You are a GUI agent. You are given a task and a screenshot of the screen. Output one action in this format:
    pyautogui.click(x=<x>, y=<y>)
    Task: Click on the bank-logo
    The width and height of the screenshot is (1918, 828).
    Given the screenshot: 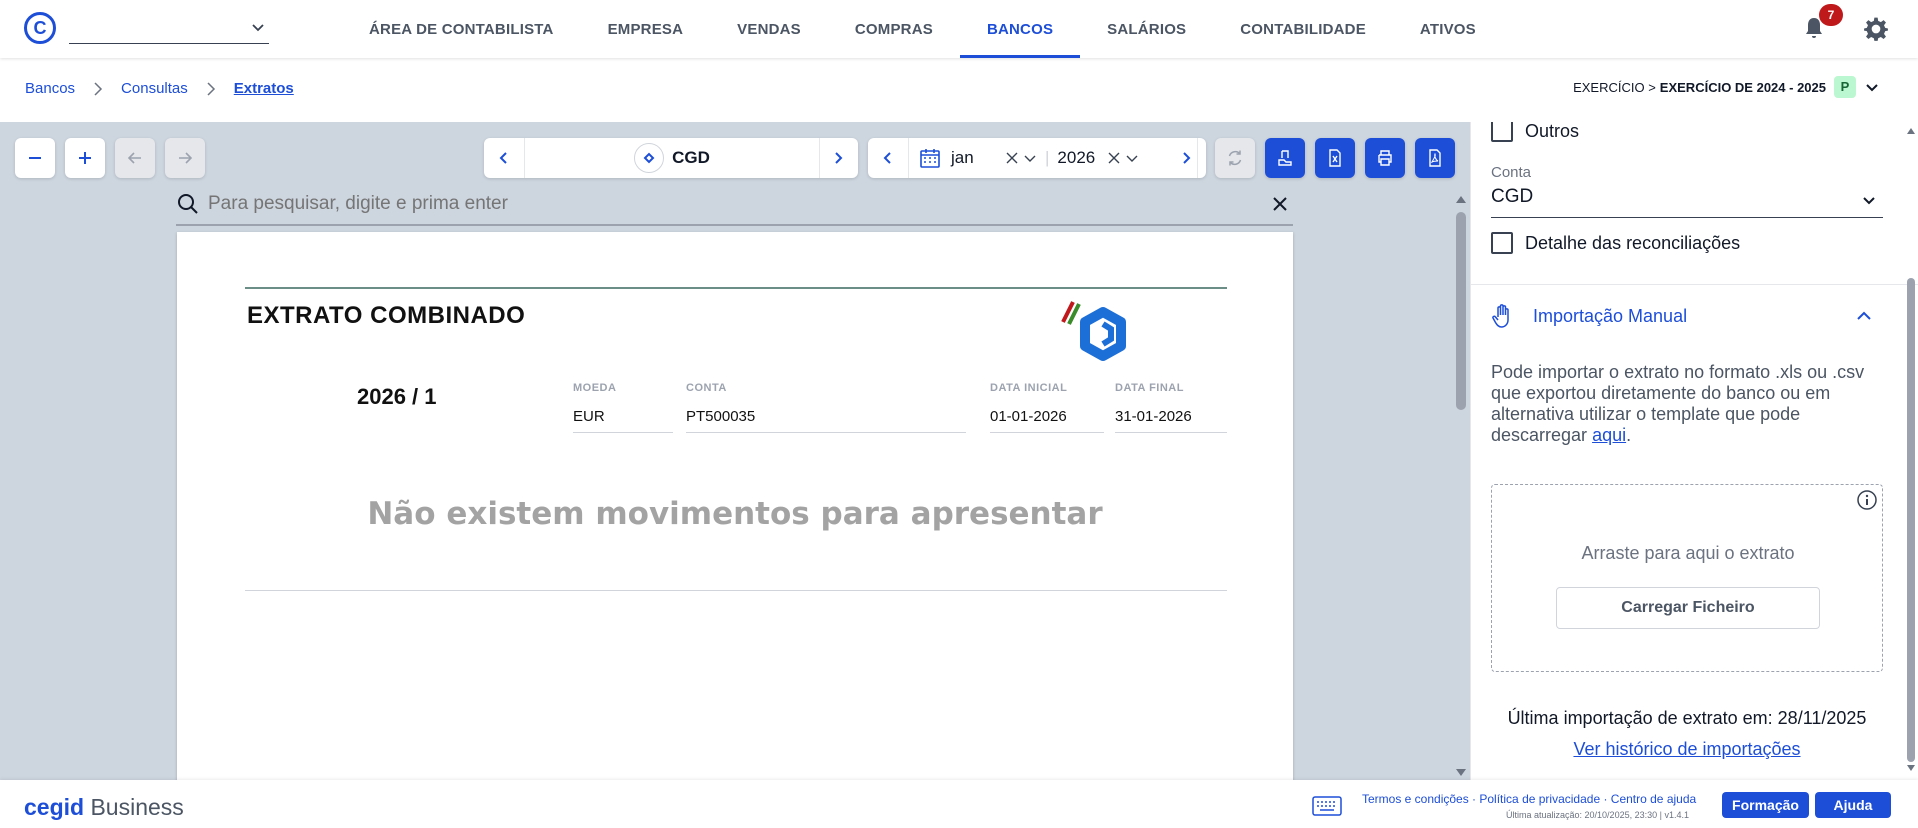 What is the action you would take?
    pyautogui.click(x=1093, y=331)
    